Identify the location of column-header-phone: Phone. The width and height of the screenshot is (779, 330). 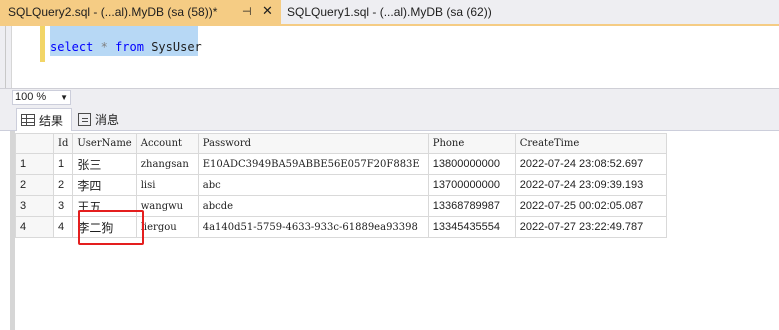
(471, 143).